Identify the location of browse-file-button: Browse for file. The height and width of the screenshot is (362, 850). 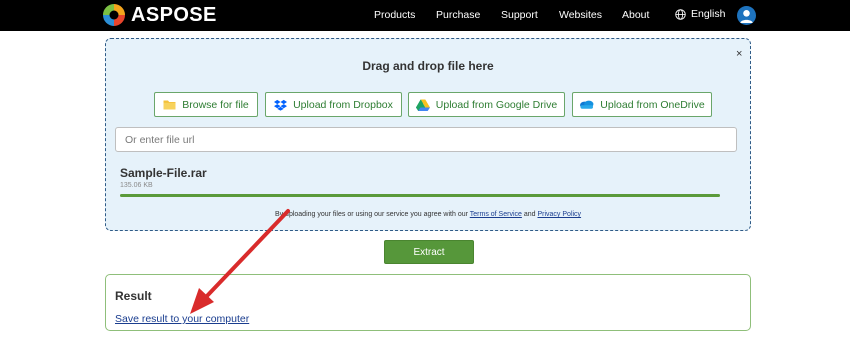
(206, 104).